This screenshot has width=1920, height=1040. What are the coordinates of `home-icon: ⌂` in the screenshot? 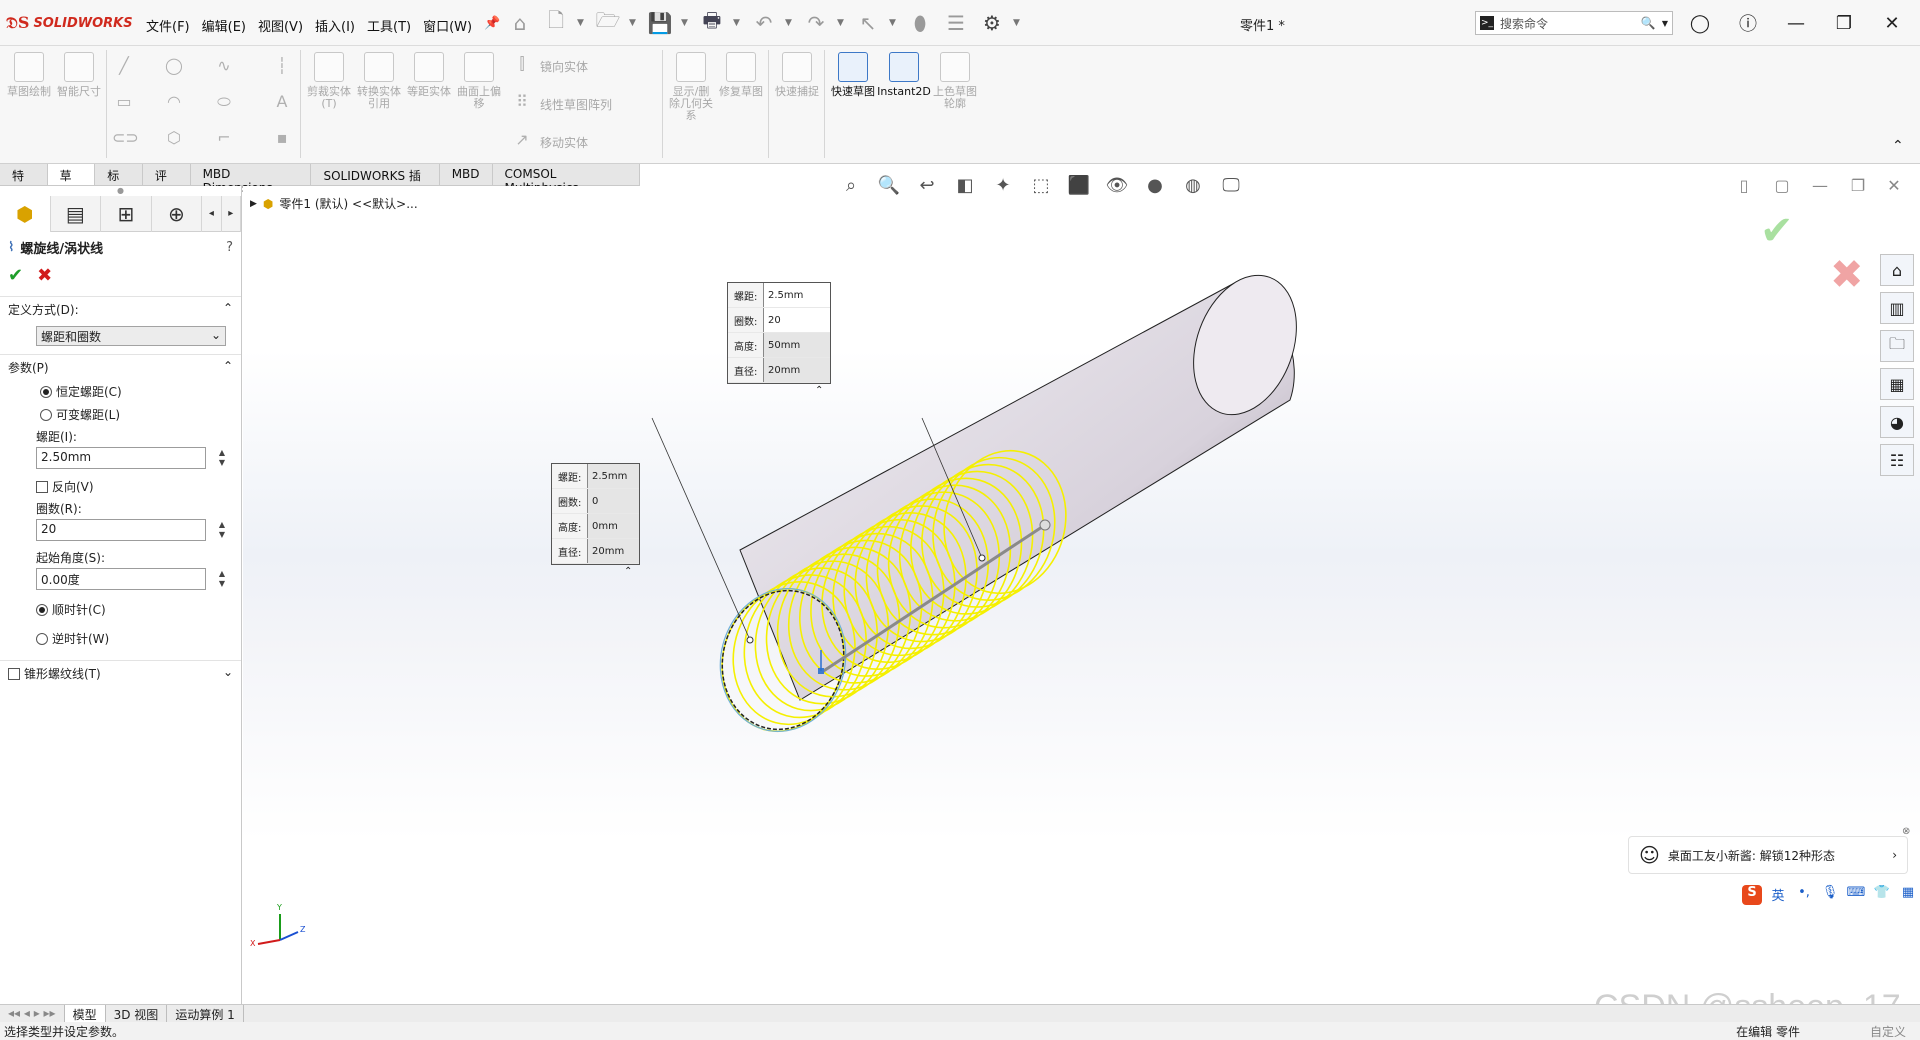 It's located at (520, 23).